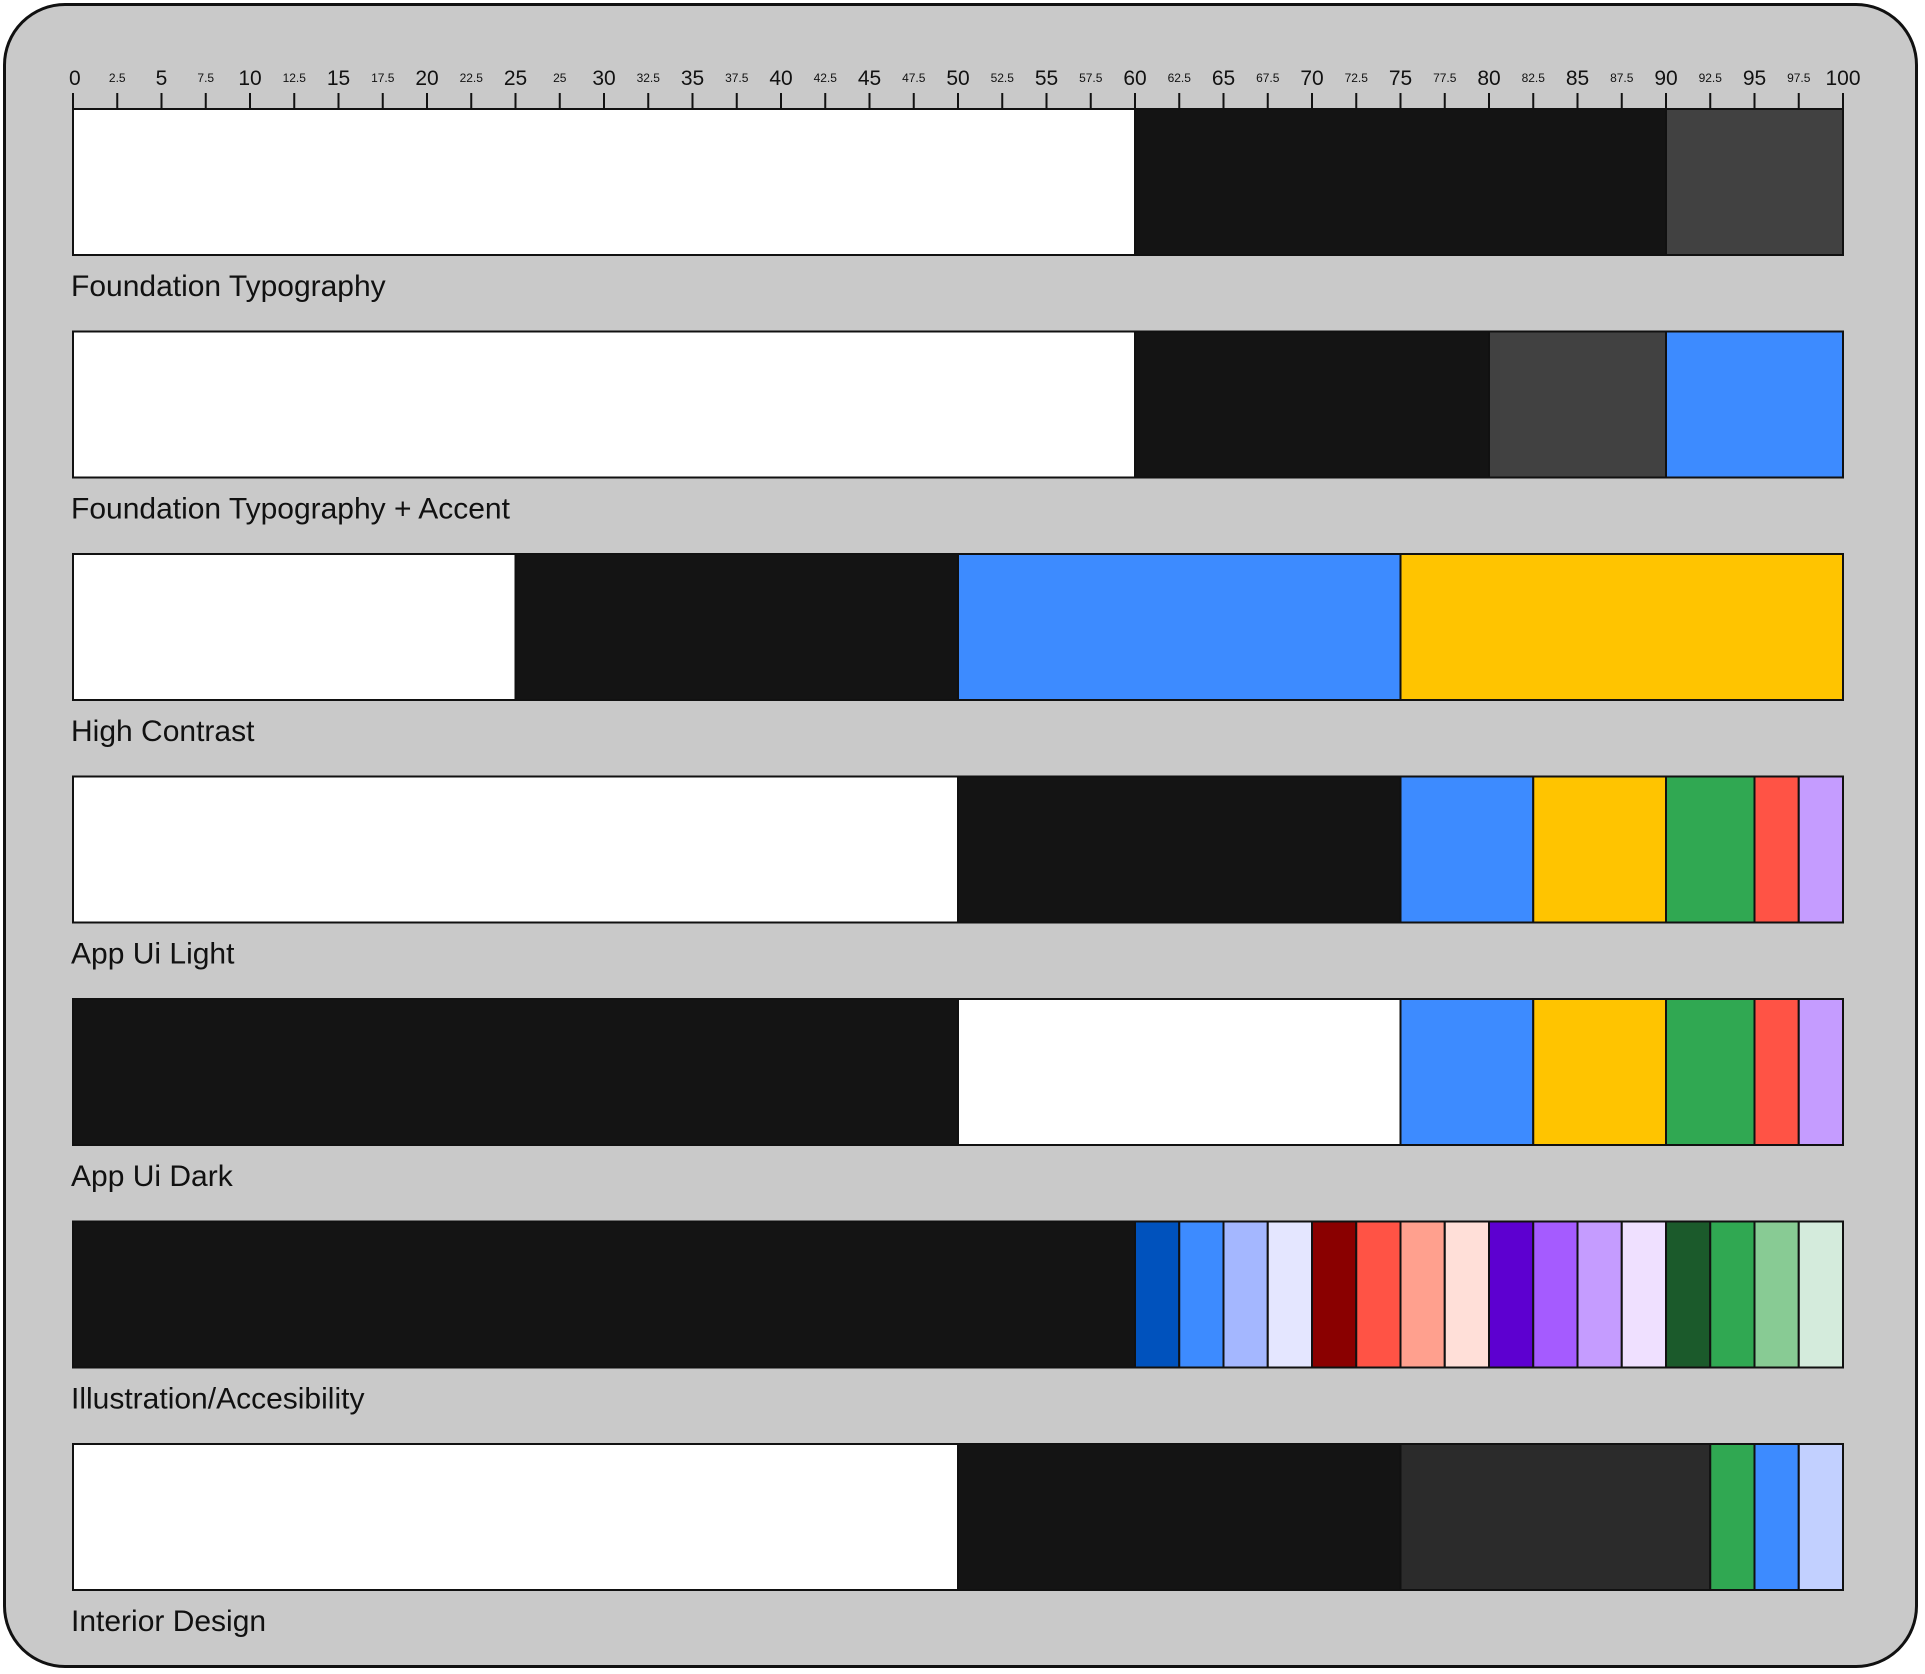  I want to click on tick-label: 60, so click(1134, 78).